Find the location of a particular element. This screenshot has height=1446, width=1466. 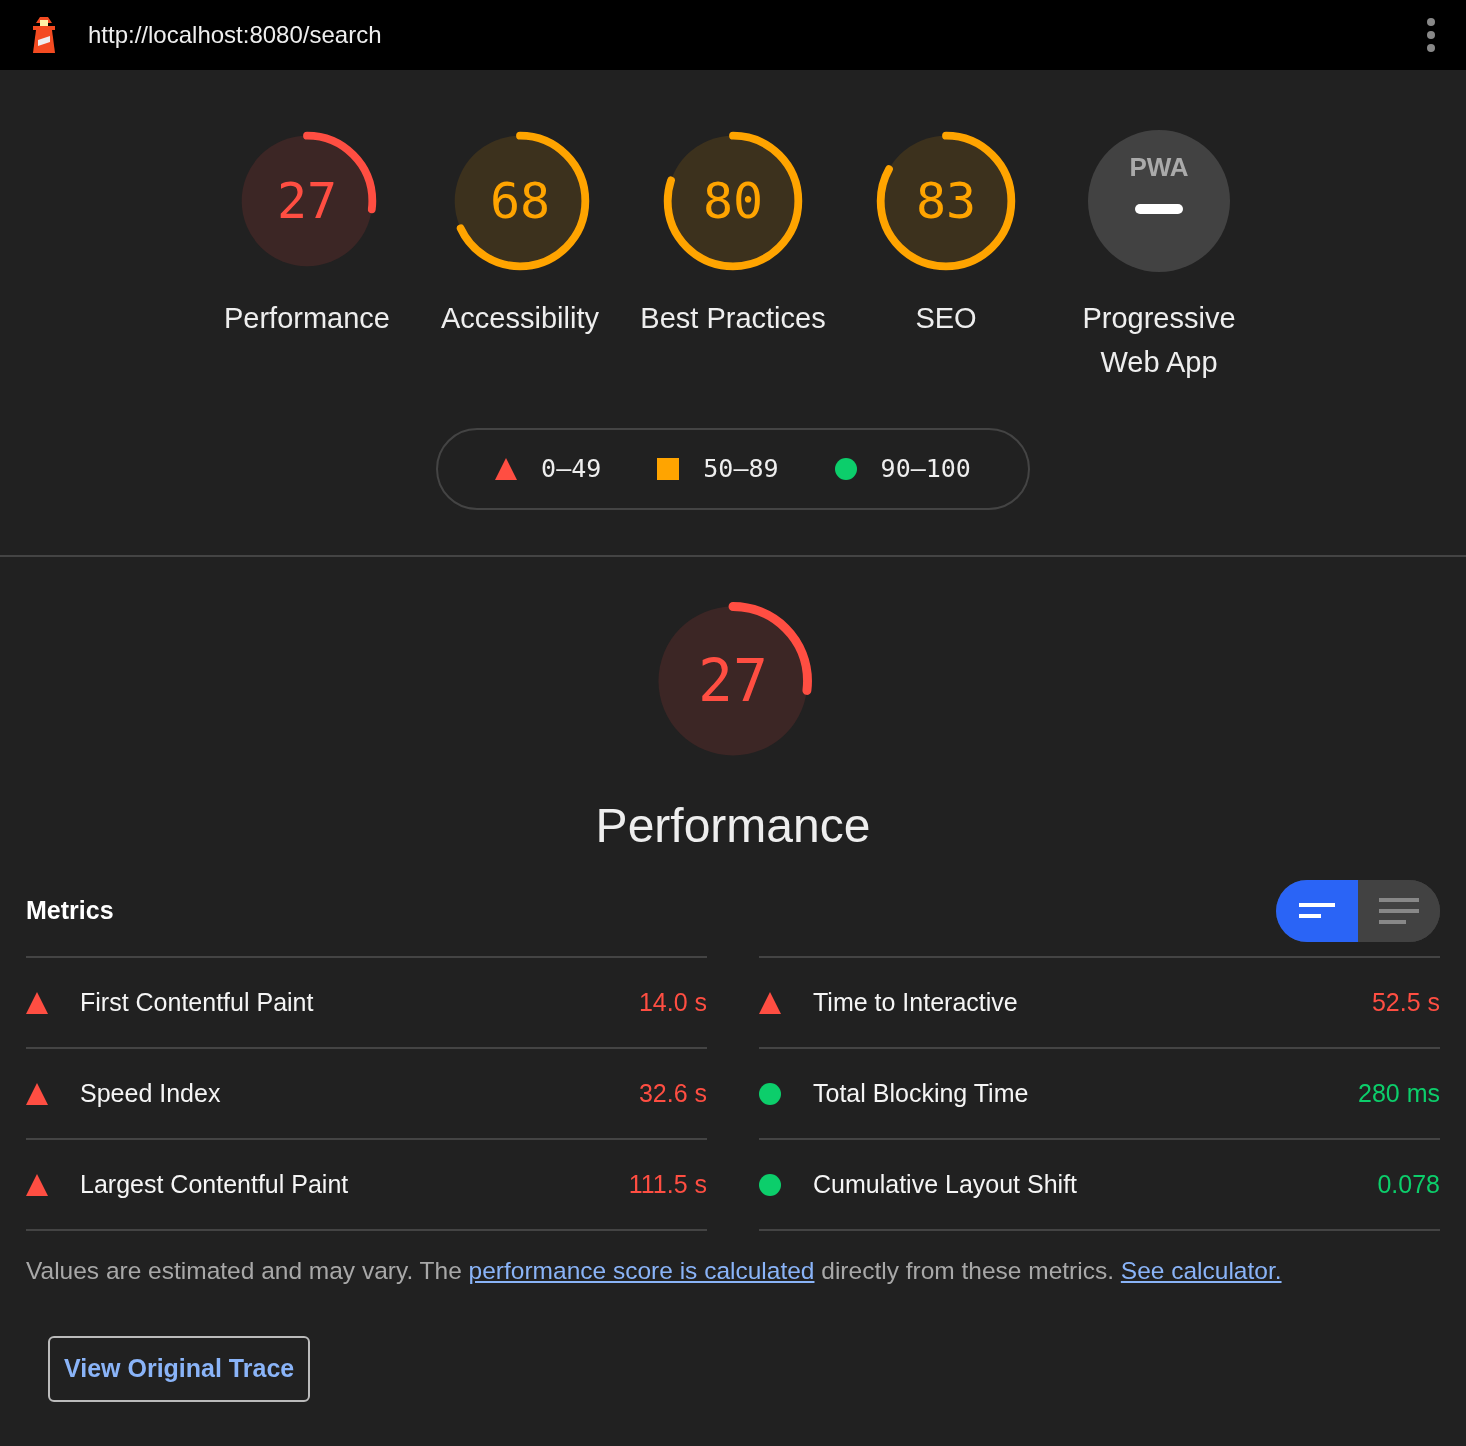

metrics-footnote: Values are estimated and may vary. The performance score is calculated directly from these metrics. See calculator. is located at coordinates (654, 1271).